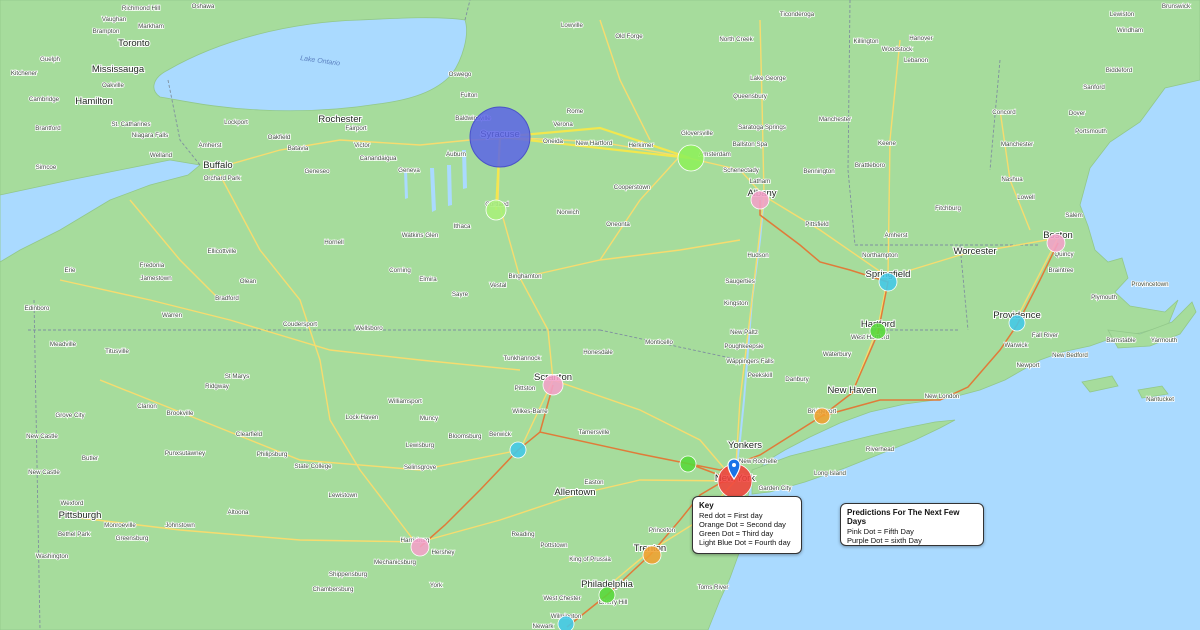 Image resolution: width=1200 pixels, height=630 pixels. Describe the element at coordinates (132, 538) in the screenshot. I see `place-label: Greensburg` at that location.